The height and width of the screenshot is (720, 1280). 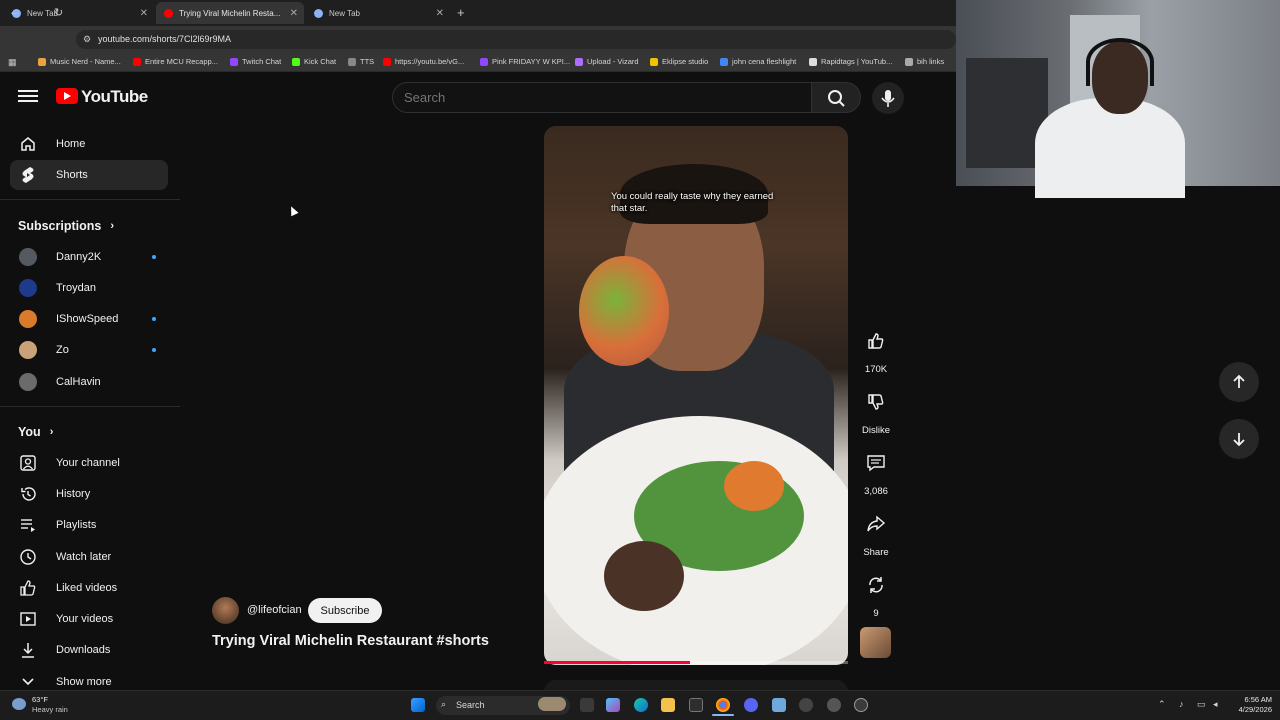 What do you see at coordinates (89, 588) in the screenshot?
I see `sidebar-item-liked-videos: Liked videos` at bounding box center [89, 588].